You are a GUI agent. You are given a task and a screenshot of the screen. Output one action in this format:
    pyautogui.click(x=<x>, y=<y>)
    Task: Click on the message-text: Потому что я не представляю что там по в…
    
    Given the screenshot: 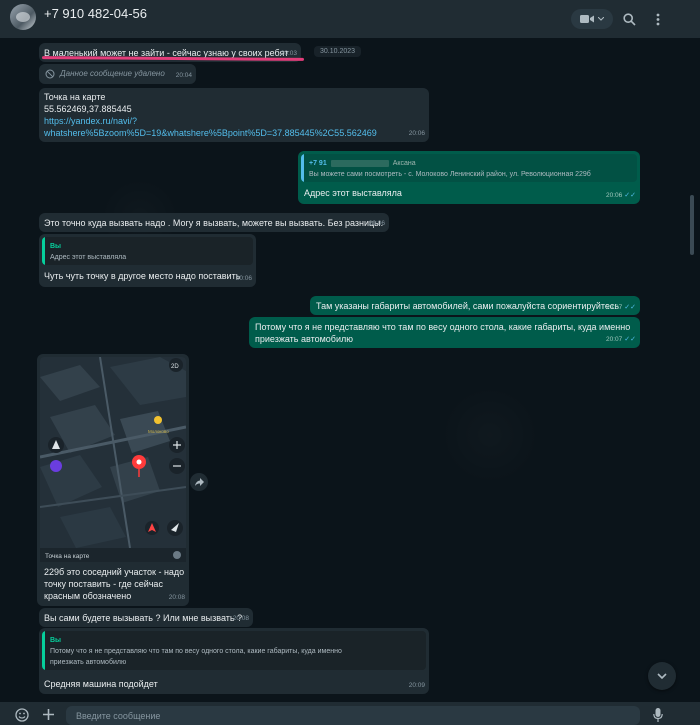 What is the action you would take?
    pyautogui.click(x=443, y=327)
    